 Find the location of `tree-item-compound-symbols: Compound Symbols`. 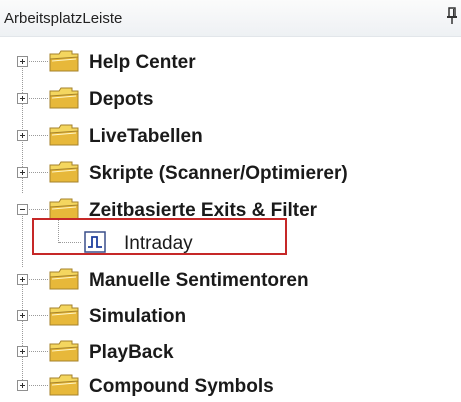

tree-item-compound-symbols: Compound Symbols is located at coordinates (230, 384).